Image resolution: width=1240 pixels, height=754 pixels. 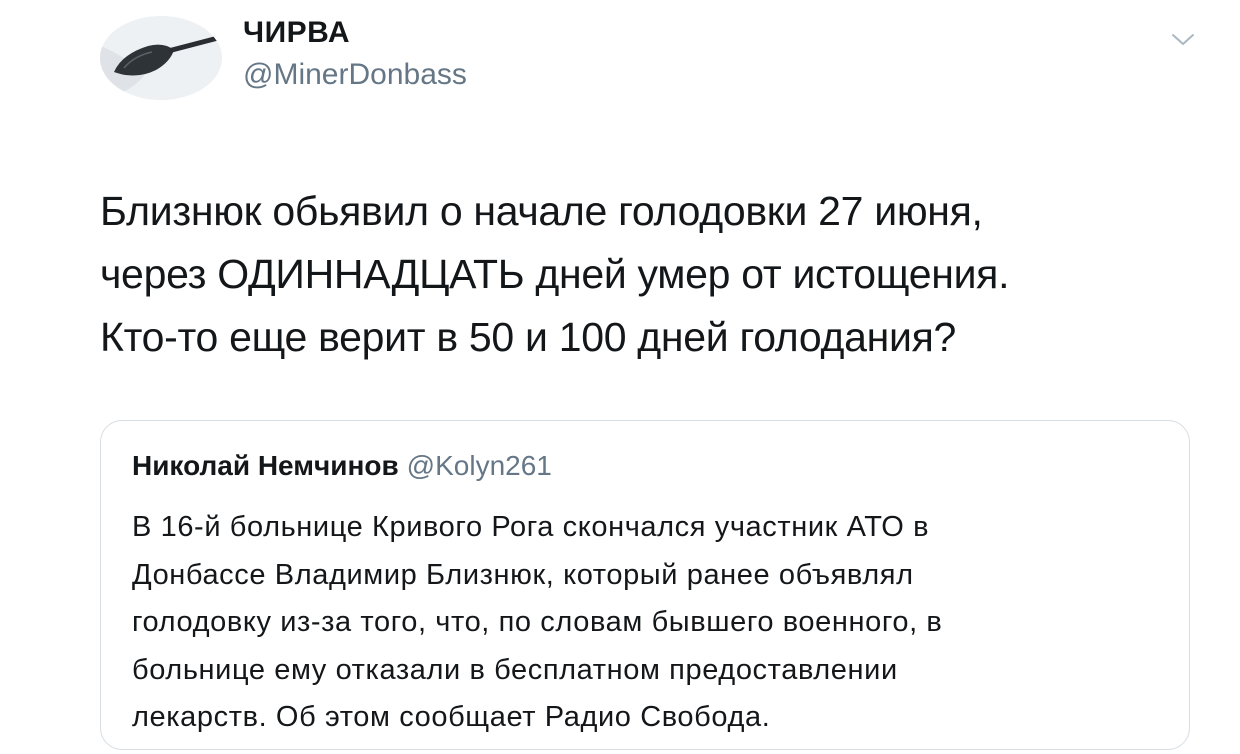 I want to click on shovel-avatar-icon, so click(x=161, y=58).